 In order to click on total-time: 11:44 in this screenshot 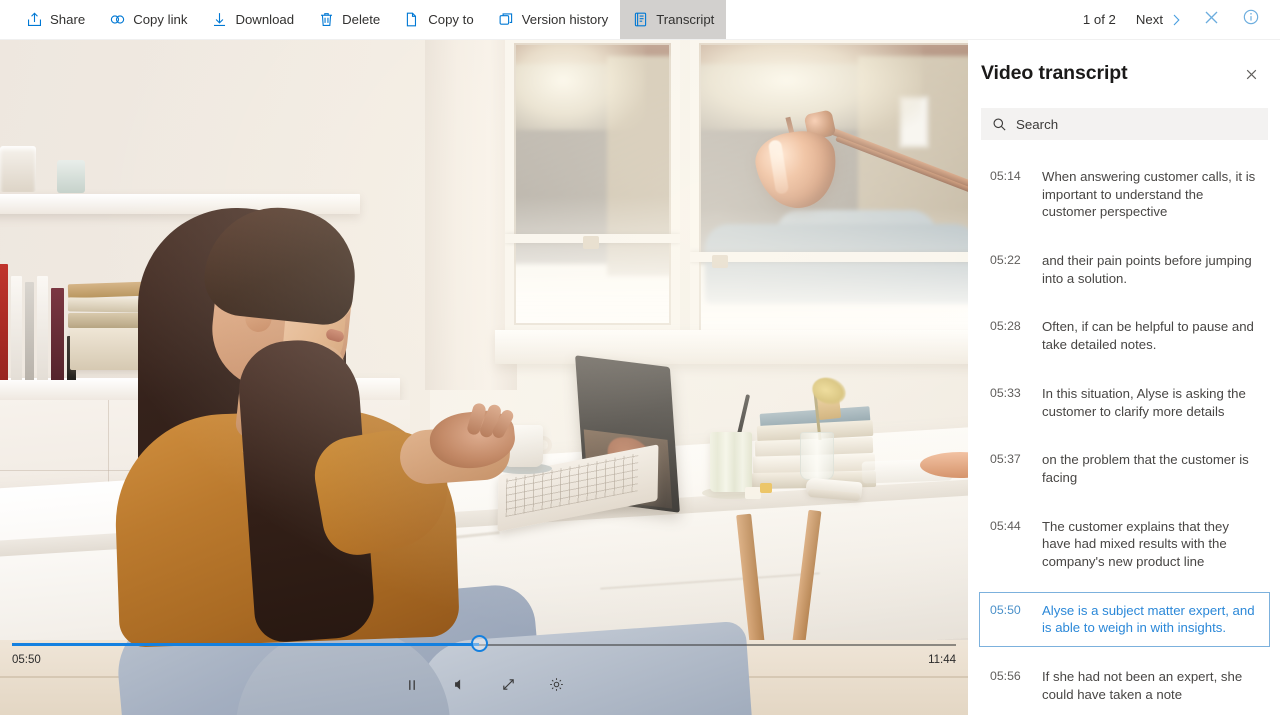, I will do `click(942, 660)`.